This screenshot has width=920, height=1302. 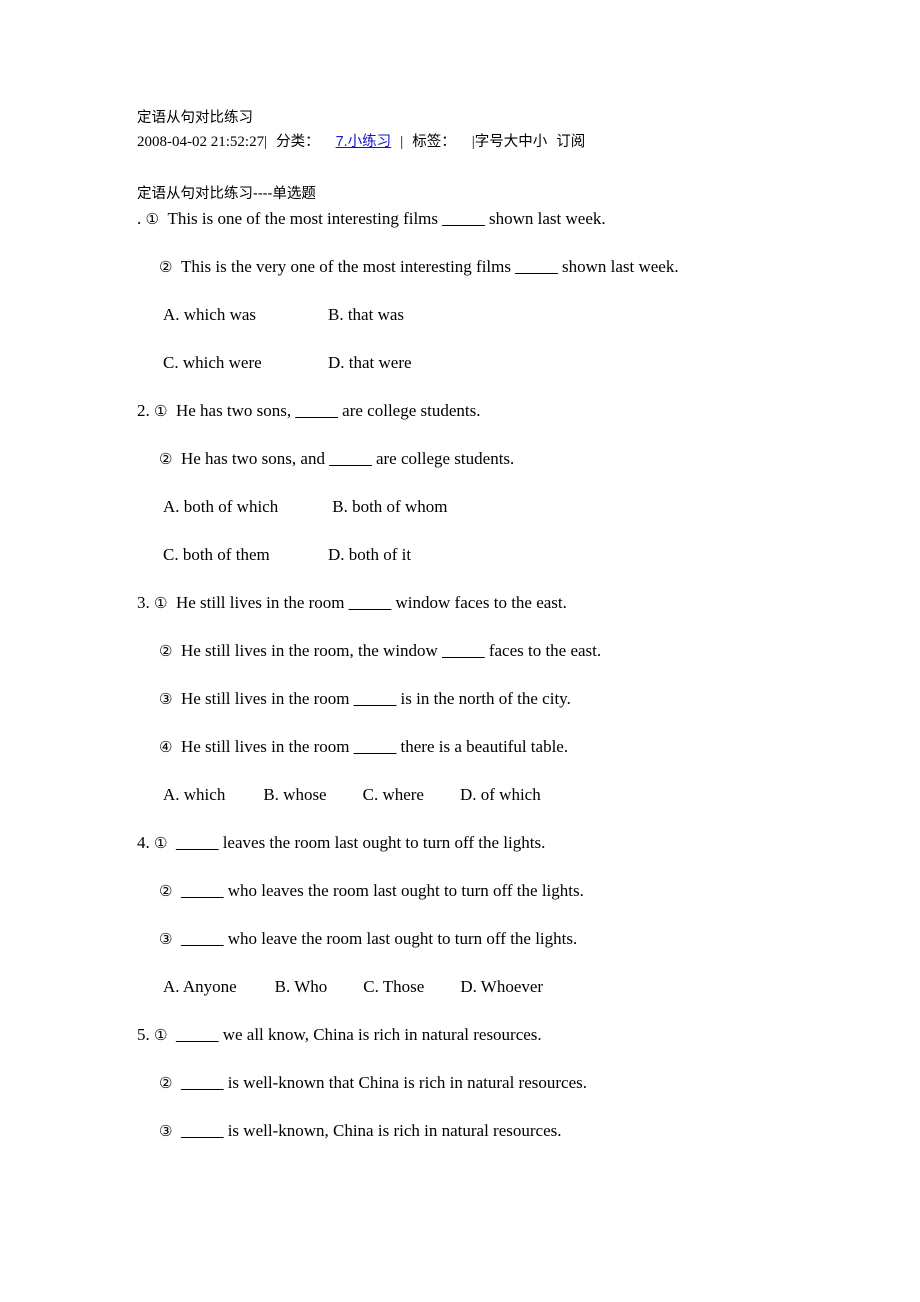 What do you see at coordinates (266, 142) in the screenshot?
I see `meta-bar-1: |` at bounding box center [266, 142].